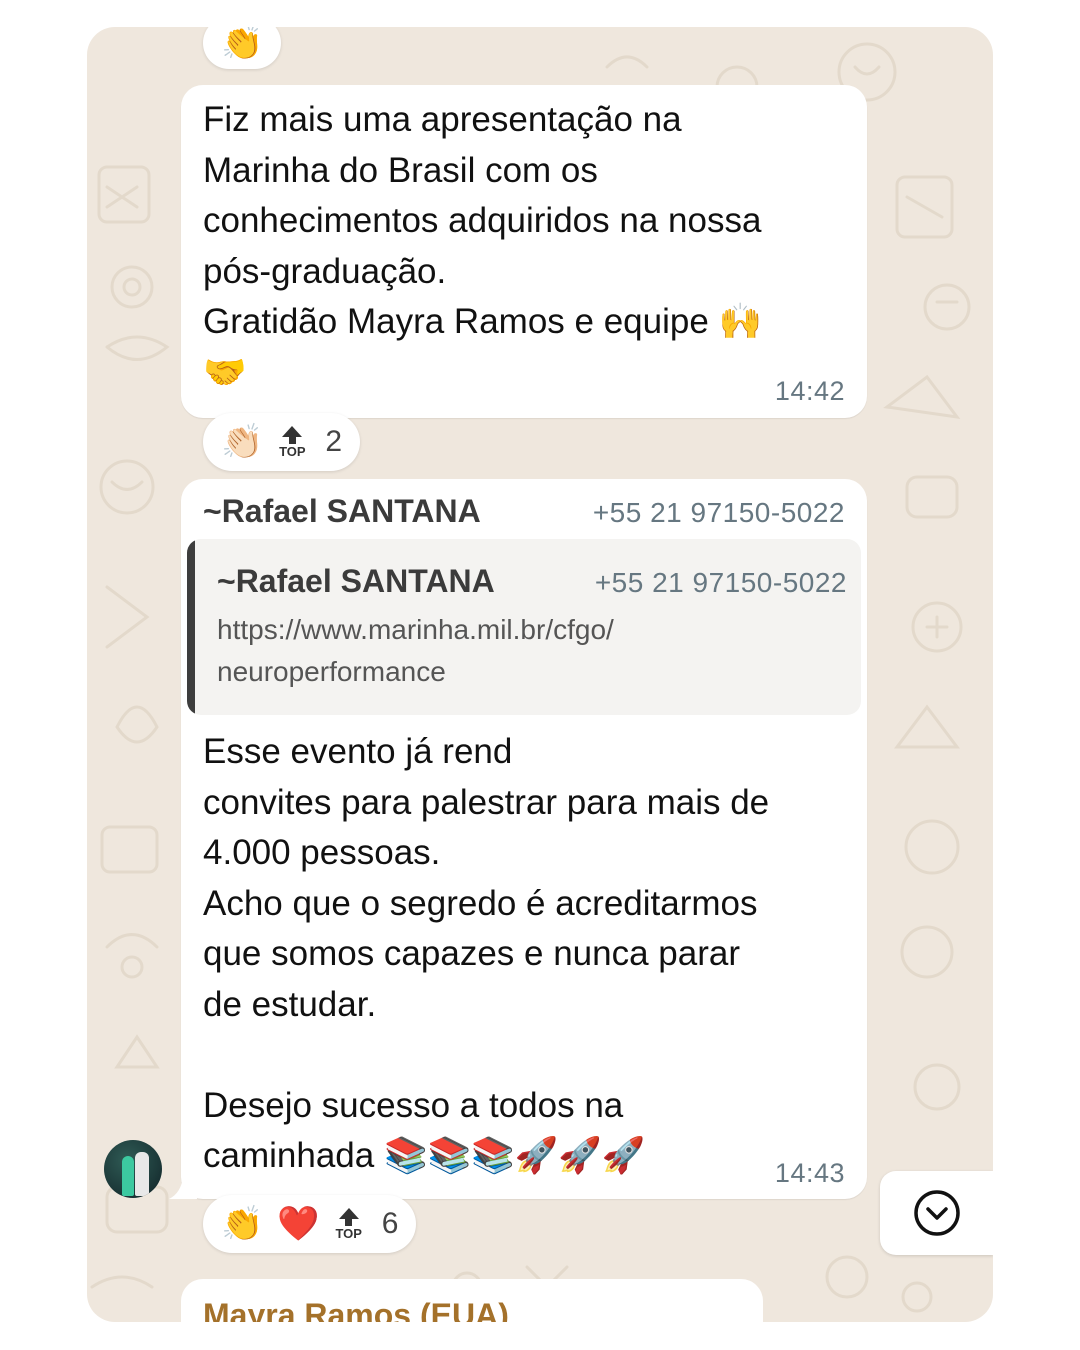 The height and width of the screenshot is (1350, 1080). I want to click on quoted-sender-phone: +55 21 97150-5022, so click(720, 582).